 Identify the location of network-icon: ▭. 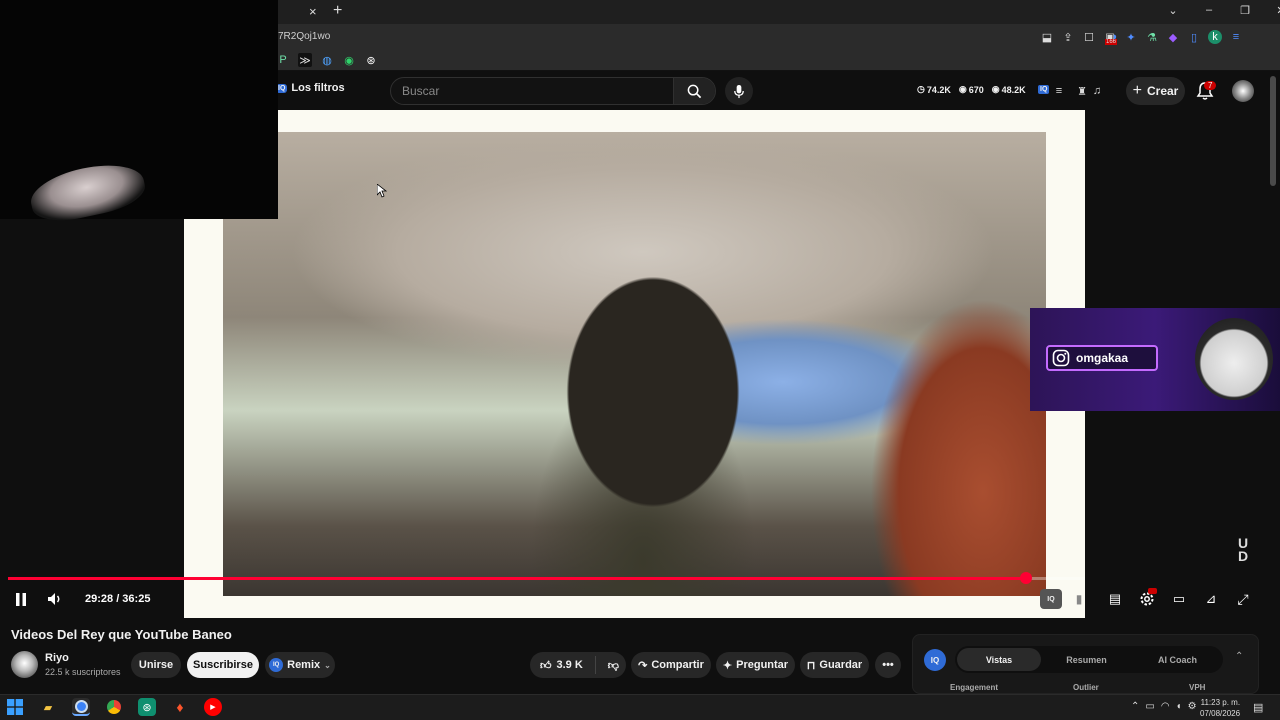
(1149, 706).